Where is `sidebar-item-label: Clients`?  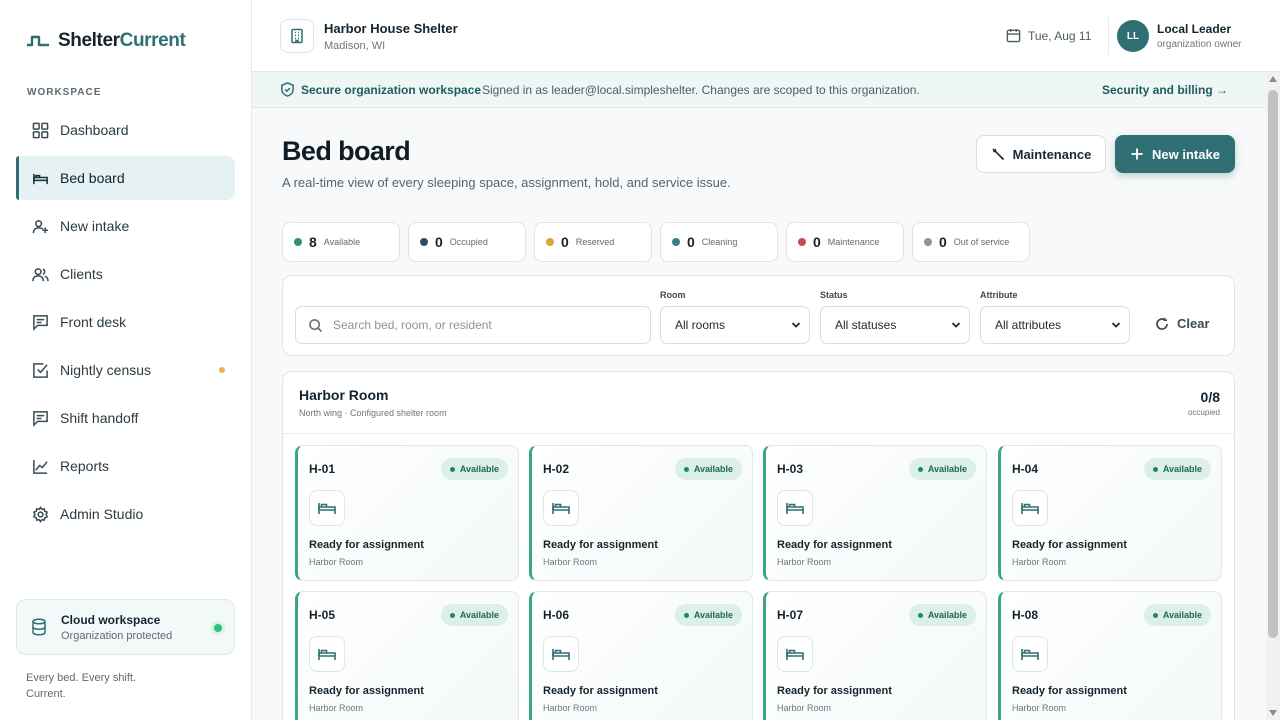 sidebar-item-label: Clients is located at coordinates (81, 274).